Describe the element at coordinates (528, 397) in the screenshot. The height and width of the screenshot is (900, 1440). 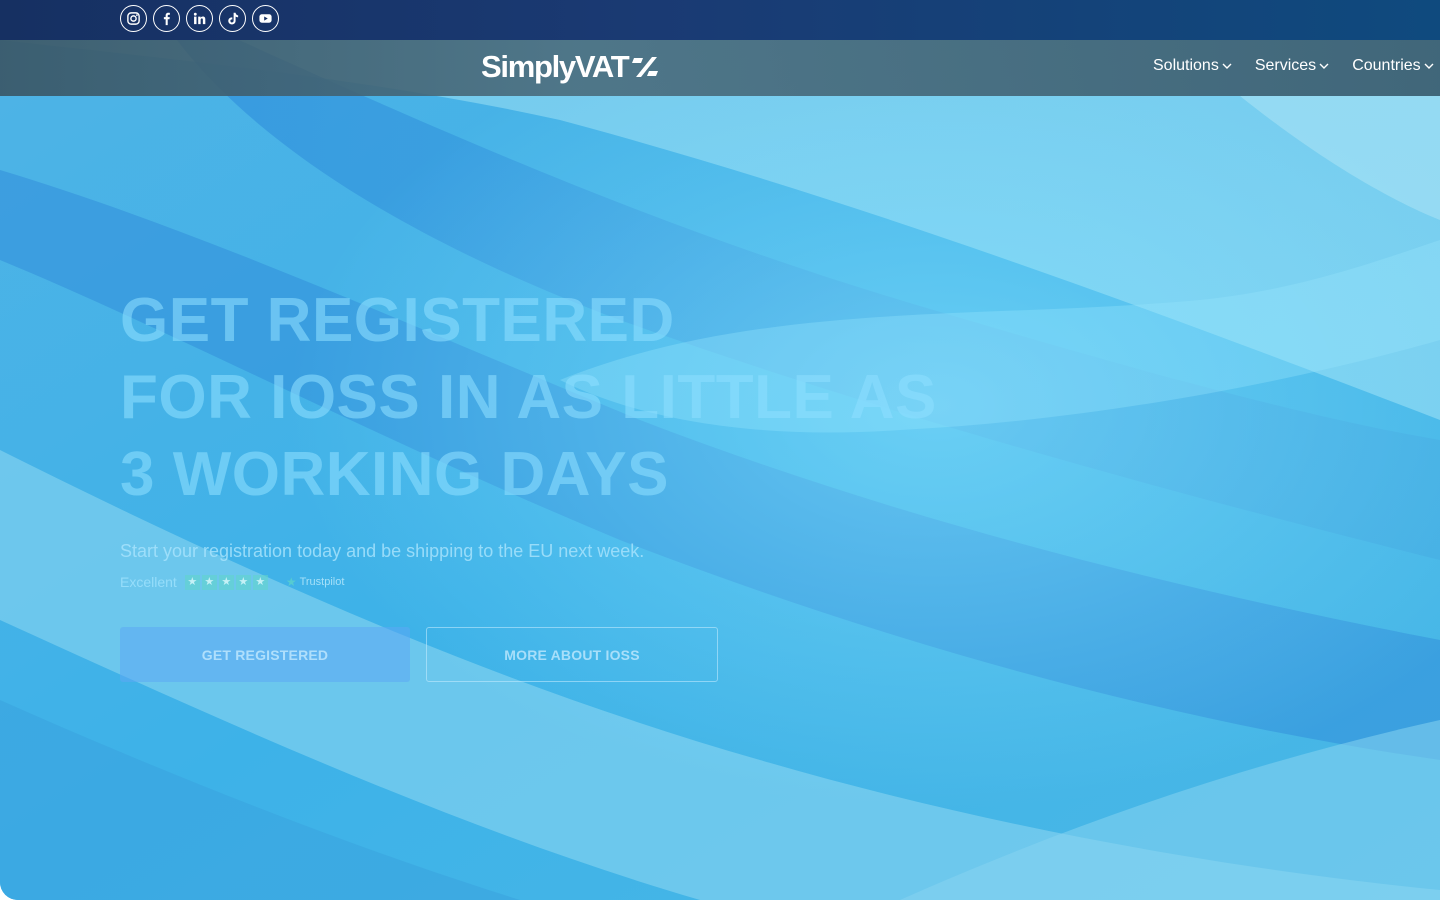
I see `hero-title-line: FOR IOSS IN AS LITTLE AS` at that location.